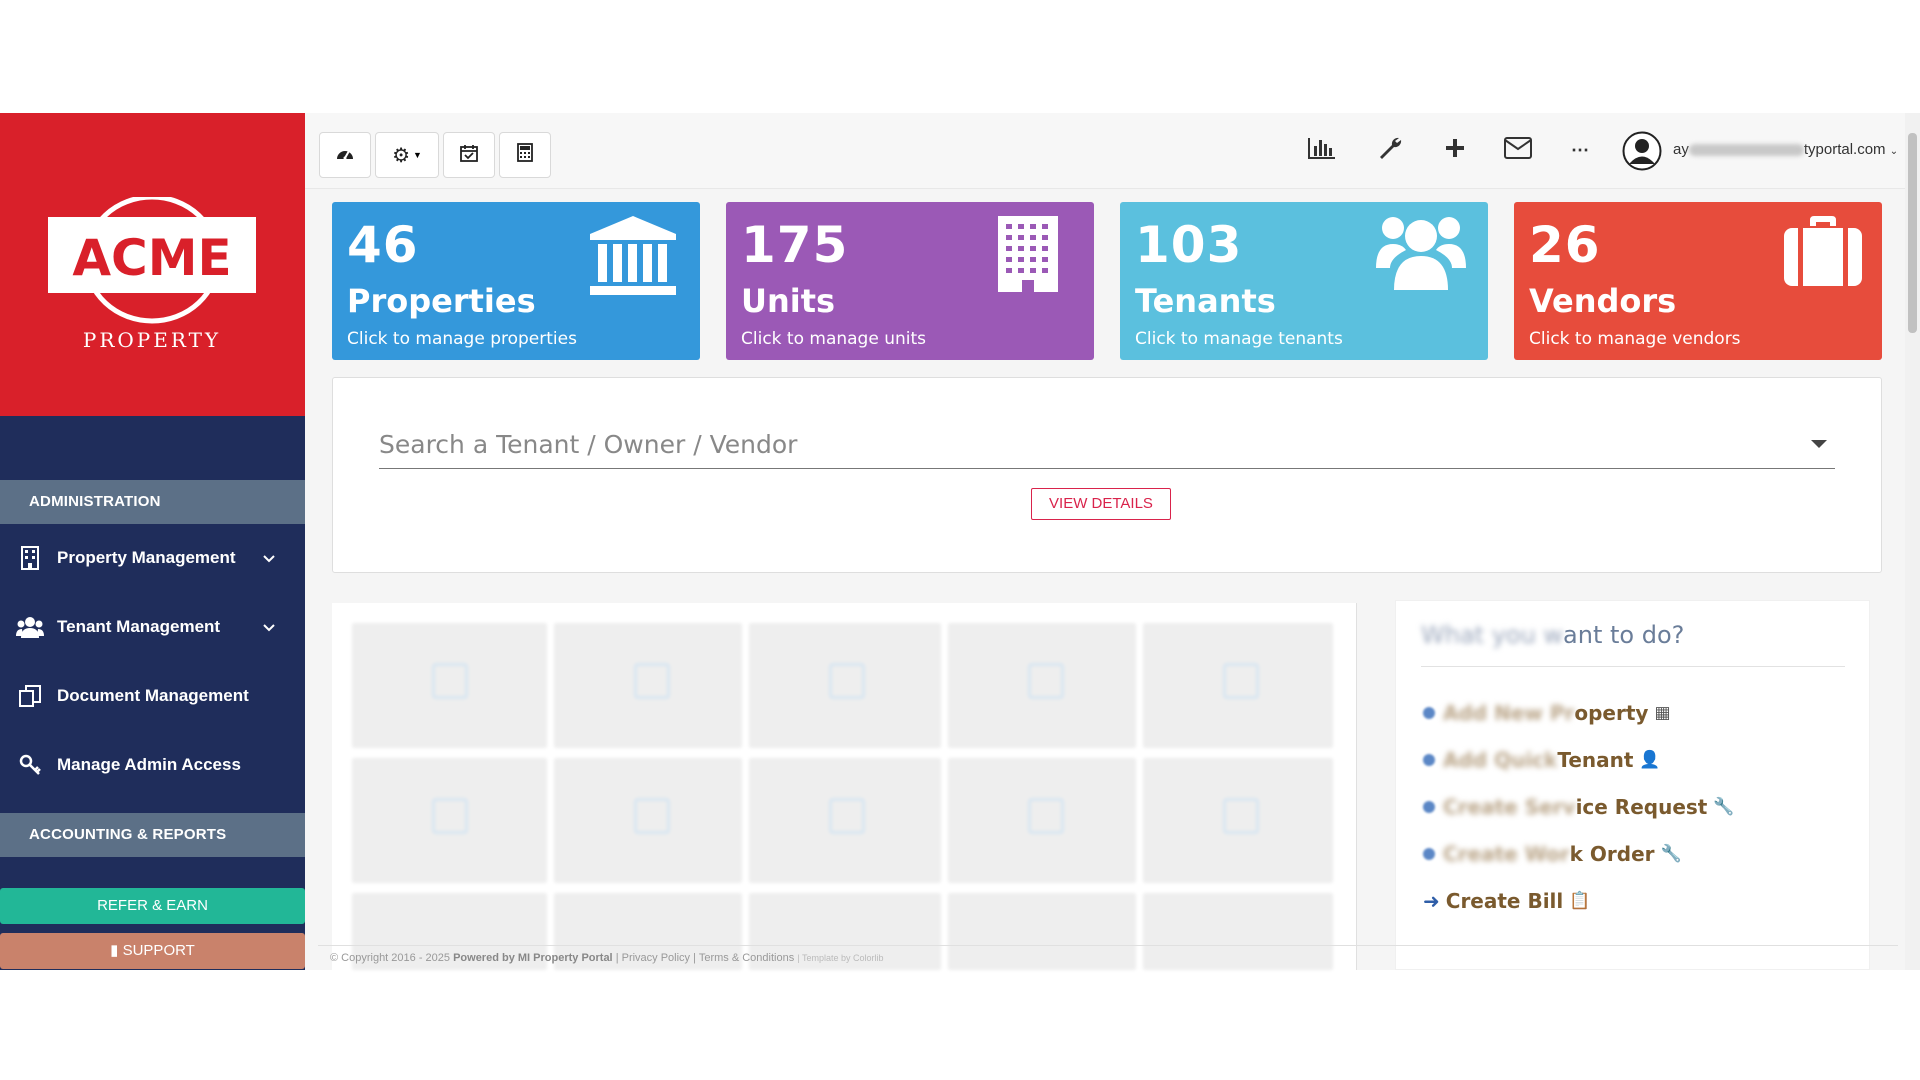 This screenshot has height=1080, width=1920. I want to click on card-title: Properties, so click(441, 301).